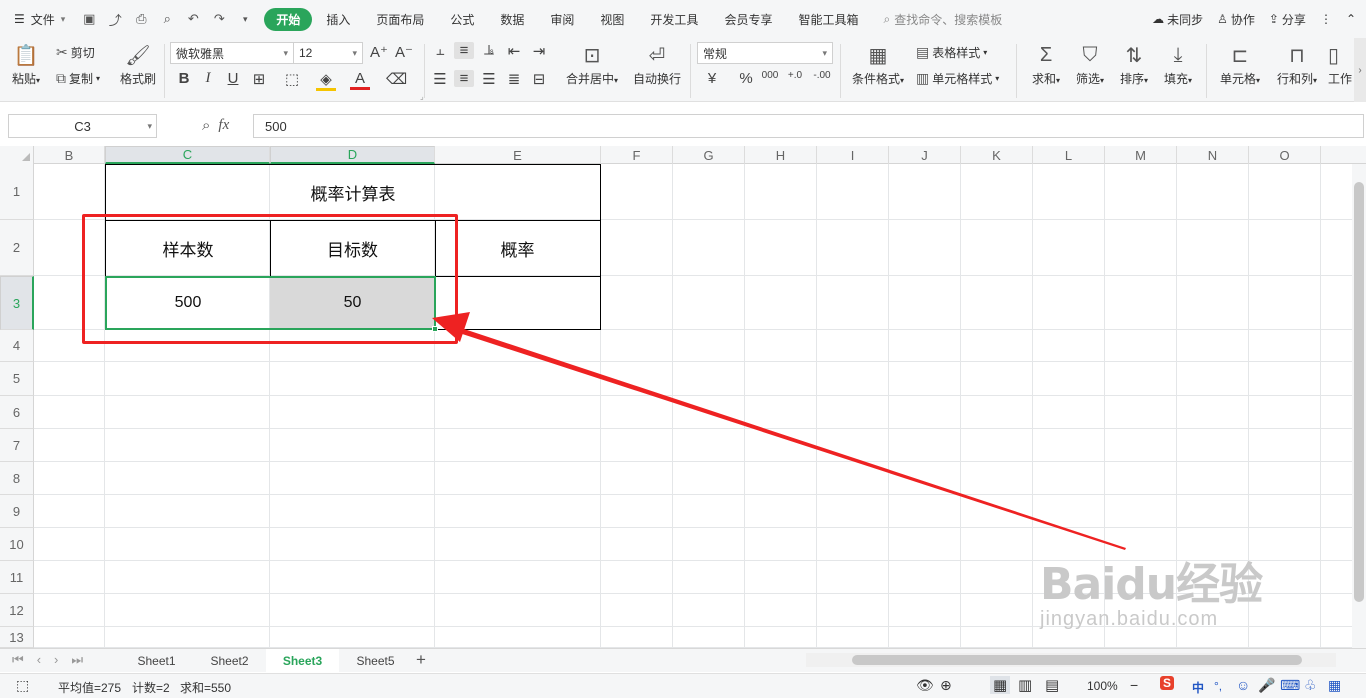 This screenshot has height=698, width=1366. Describe the element at coordinates (674, 19) in the screenshot. I see `menu-tab: 开发工具` at that location.